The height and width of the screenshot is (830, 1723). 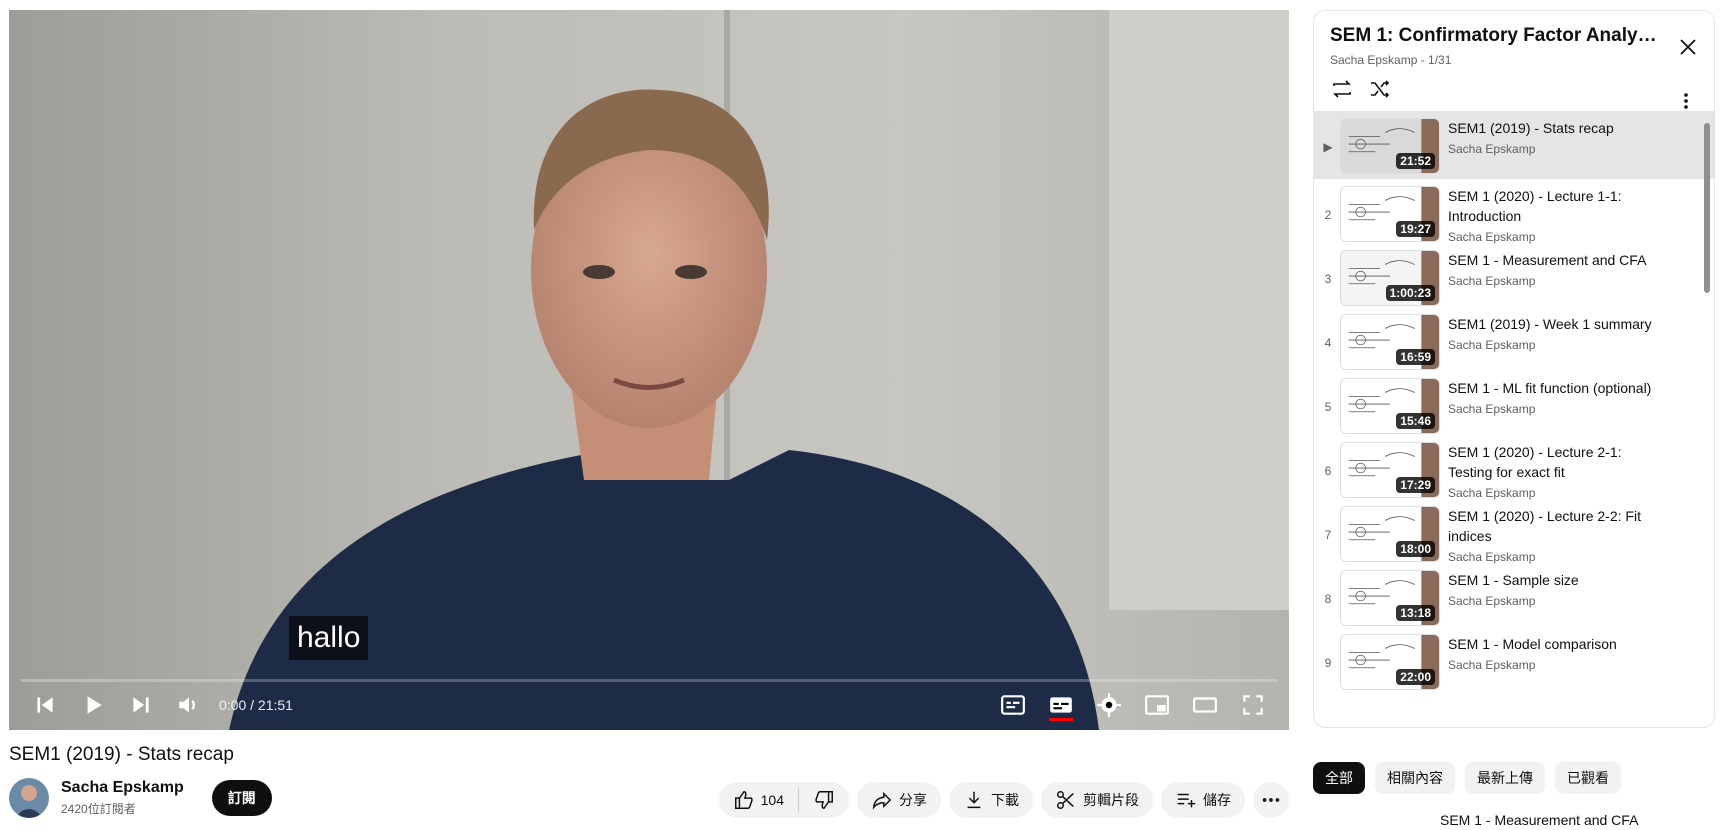 I want to click on caption-text: hallo, so click(x=329, y=638).